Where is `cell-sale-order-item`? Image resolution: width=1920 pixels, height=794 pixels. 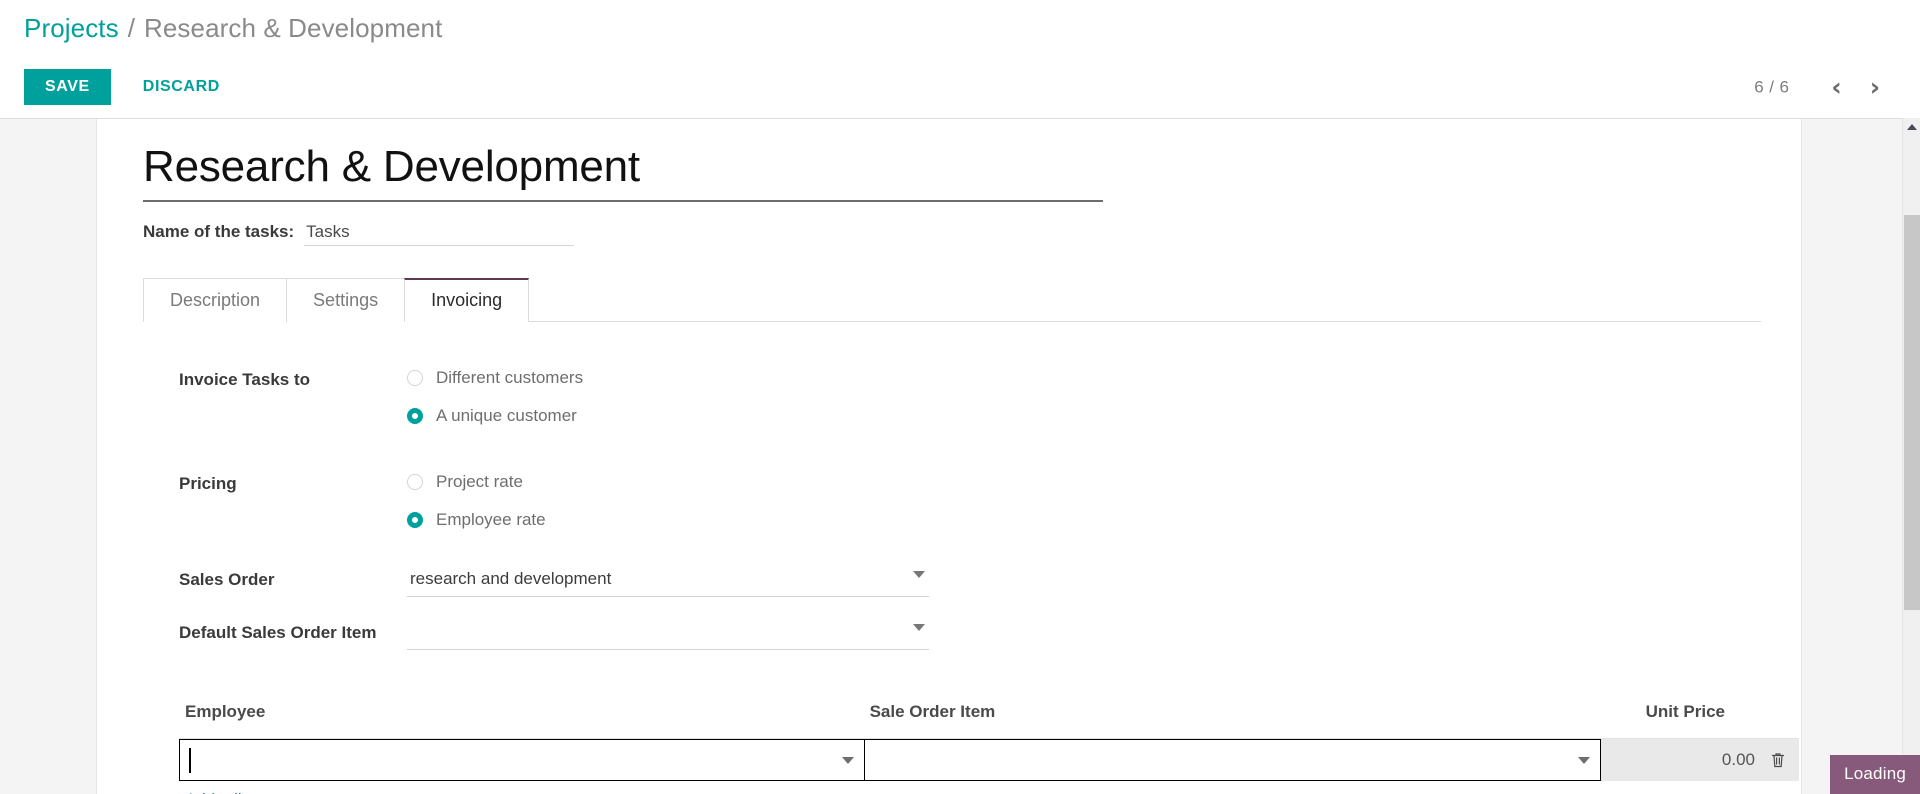 cell-sale-order-item is located at coordinates (1232, 759).